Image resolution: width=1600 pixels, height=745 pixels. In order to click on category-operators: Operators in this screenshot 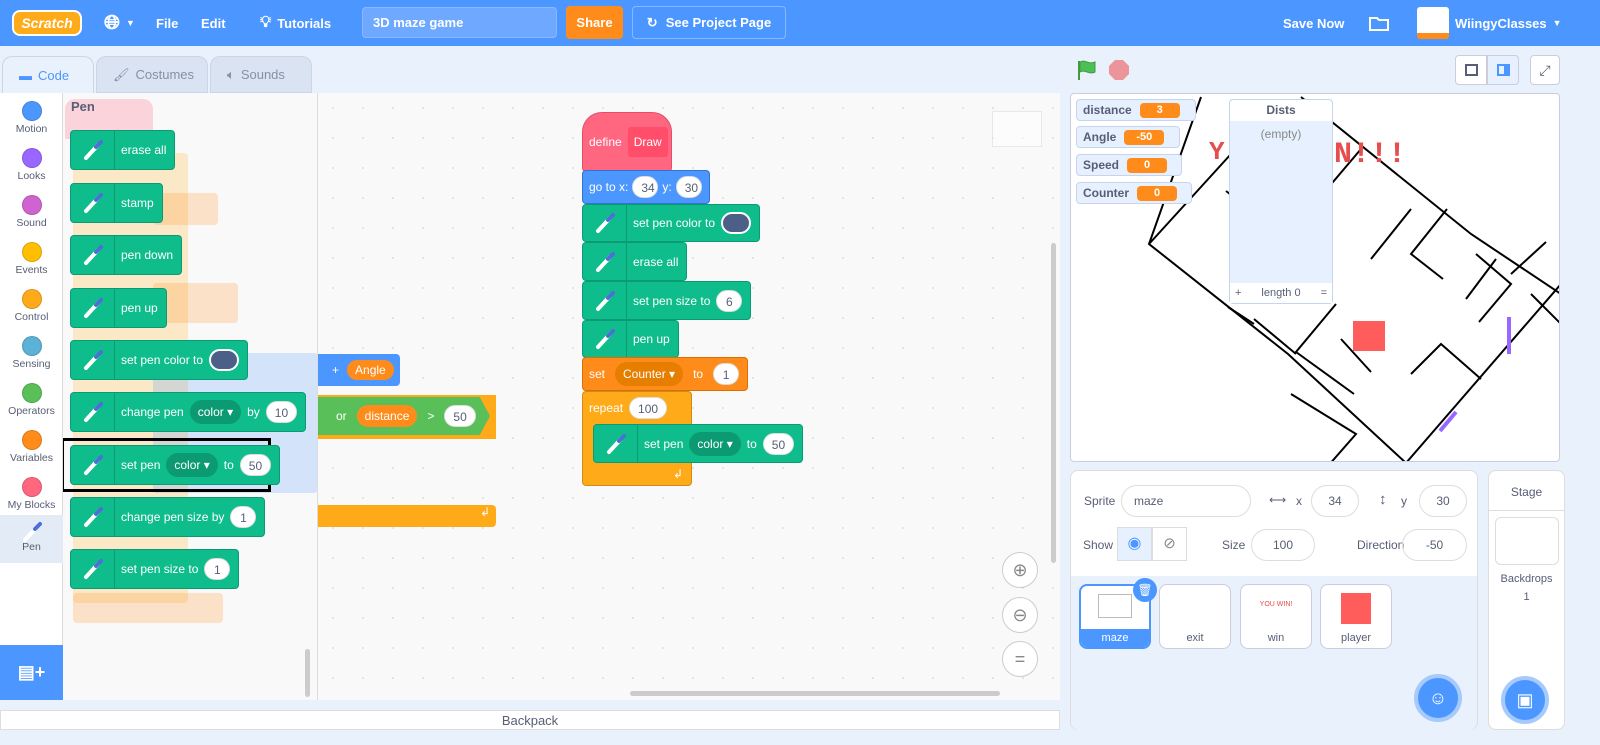, I will do `click(31, 402)`.